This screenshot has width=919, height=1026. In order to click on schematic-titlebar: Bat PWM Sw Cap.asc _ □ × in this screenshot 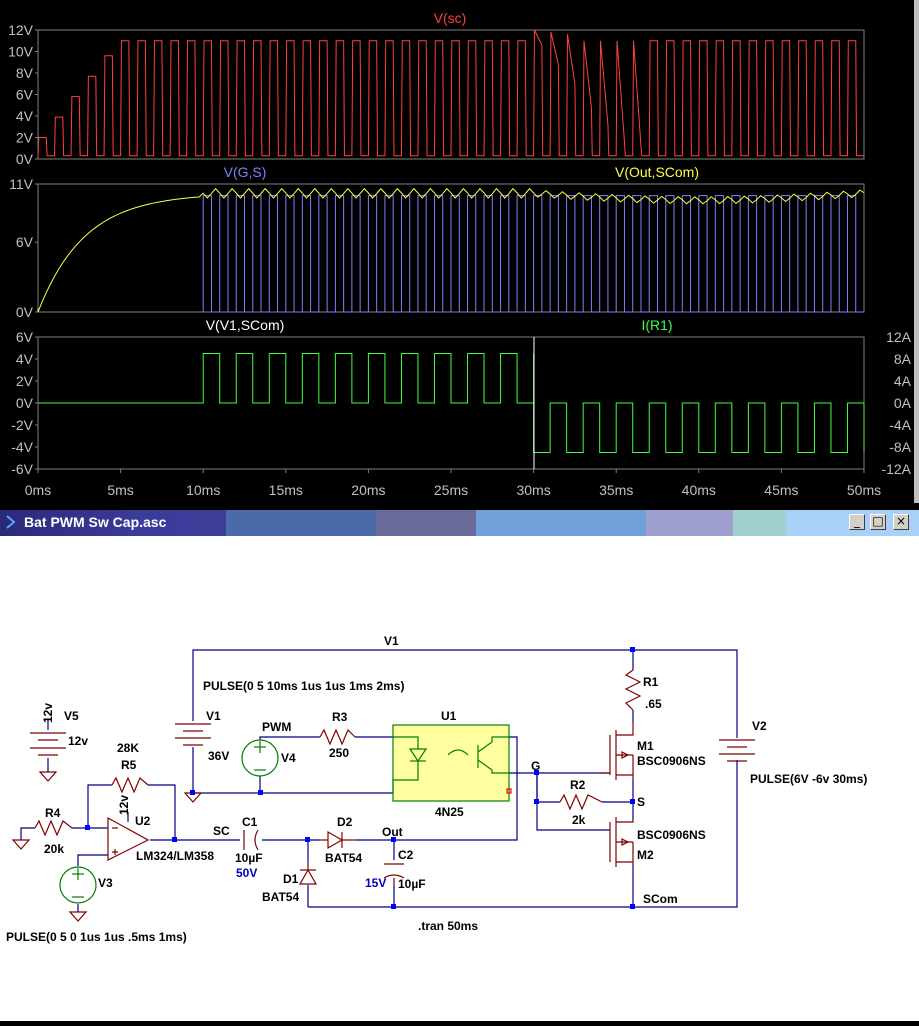, I will do `click(459, 523)`.